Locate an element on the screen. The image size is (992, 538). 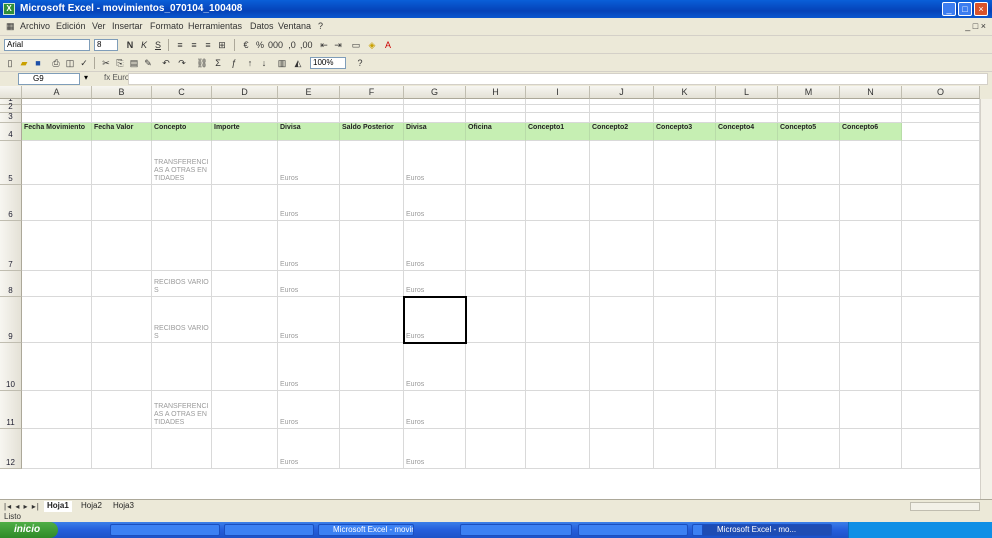
column-title-cell: Concepto1 is located at coordinates (558, 132).